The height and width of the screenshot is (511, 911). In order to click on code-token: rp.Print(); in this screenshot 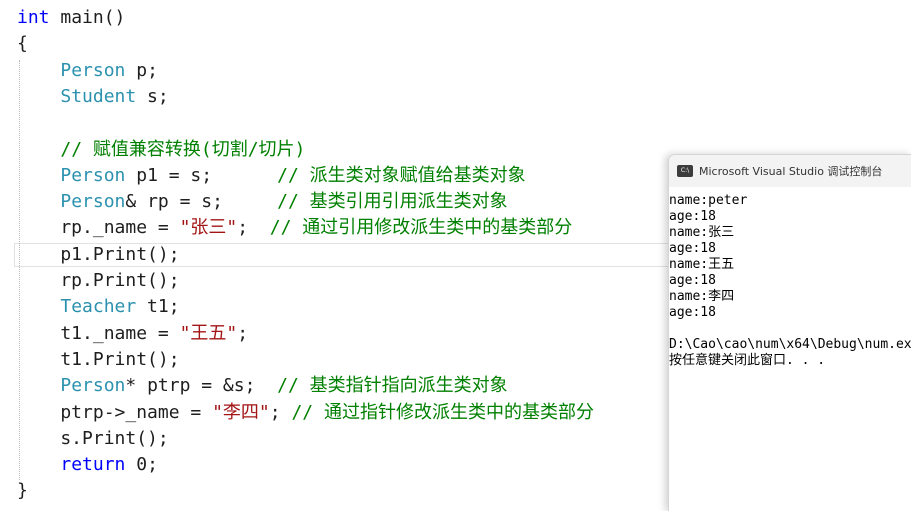, I will do `click(98, 280)`.